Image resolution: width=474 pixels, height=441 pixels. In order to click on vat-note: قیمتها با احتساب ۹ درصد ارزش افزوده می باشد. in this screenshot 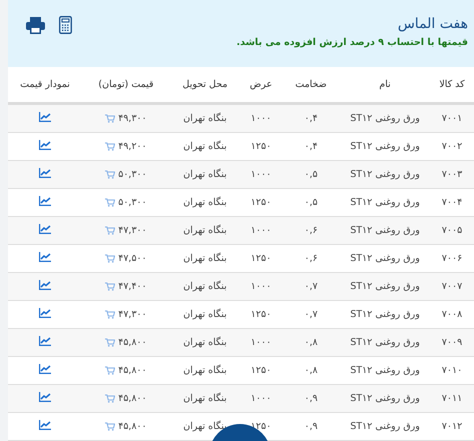, I will do `click(352, 42)`.